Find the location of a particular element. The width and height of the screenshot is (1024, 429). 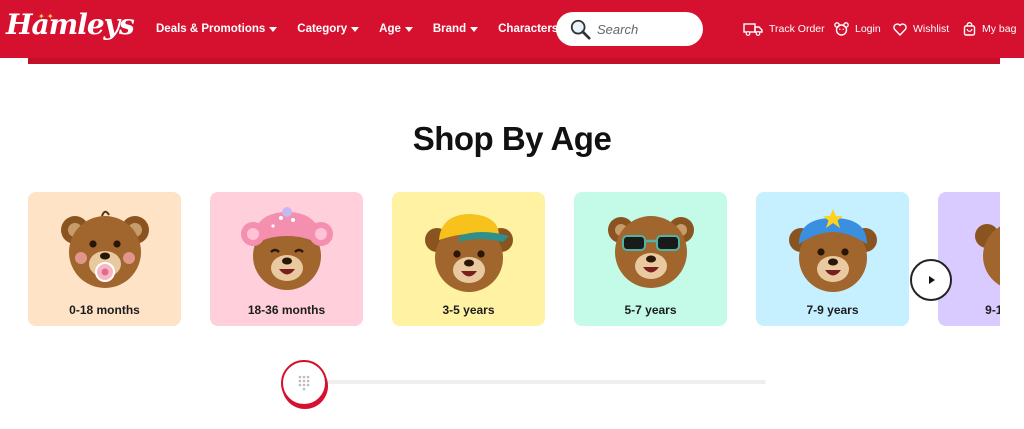

search-icon is located at coordinates (580, 29).